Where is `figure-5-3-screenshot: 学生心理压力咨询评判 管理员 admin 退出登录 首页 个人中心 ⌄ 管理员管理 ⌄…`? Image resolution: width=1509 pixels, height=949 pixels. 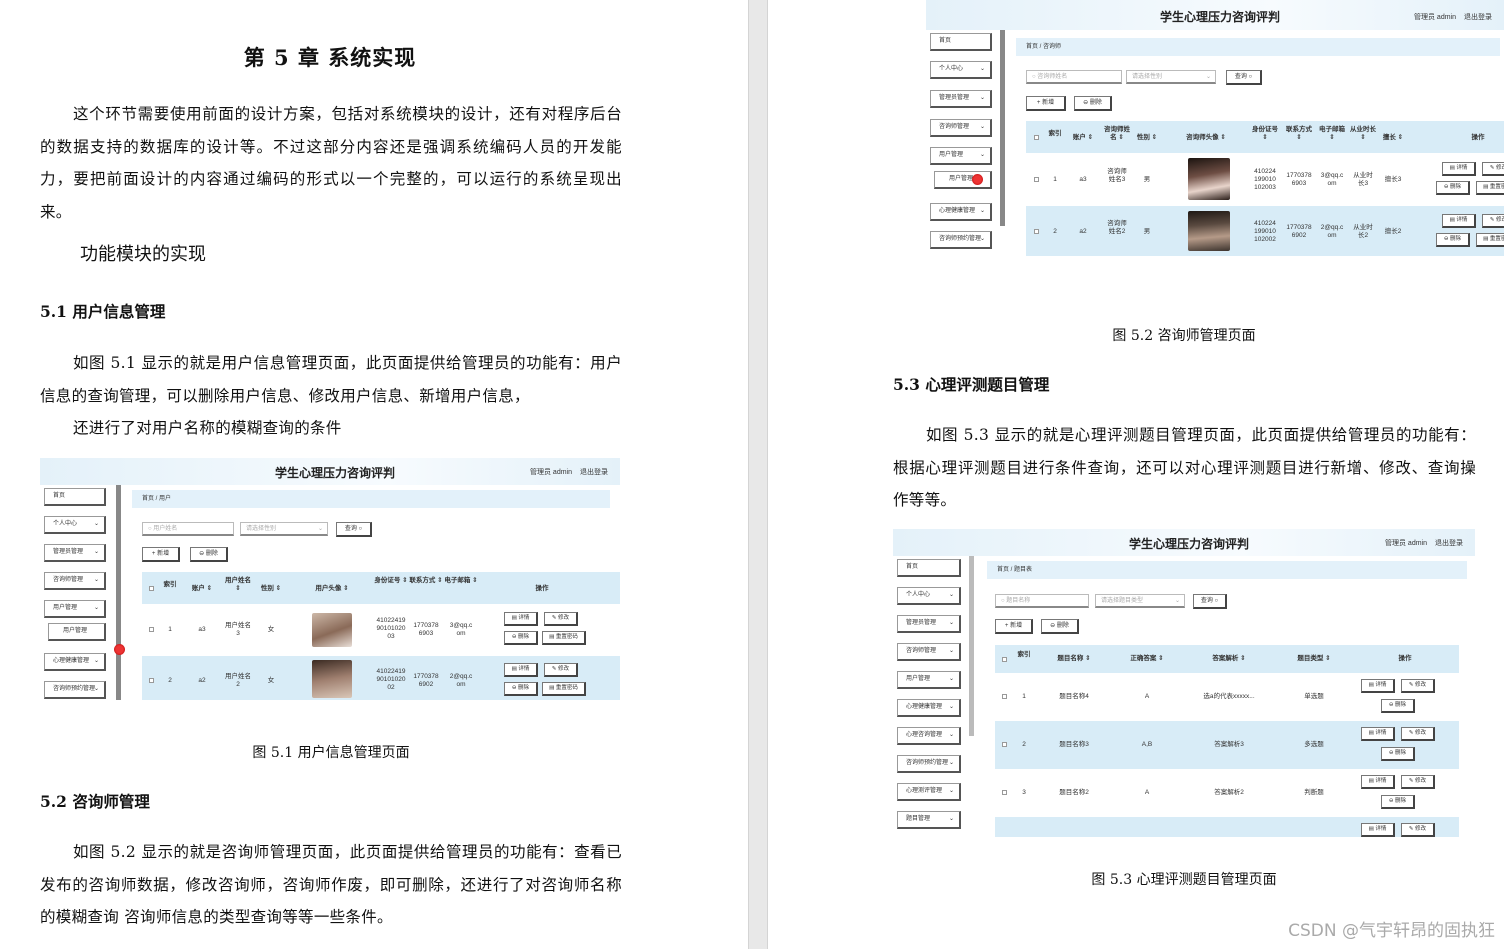 figure-5-3-screenshot: 学生心理压力咨询评判 管理员 admin 退出登录 首页 个人中心 ⌄ 管理员管理 ⌄… is located at coordinates (1184, 683).